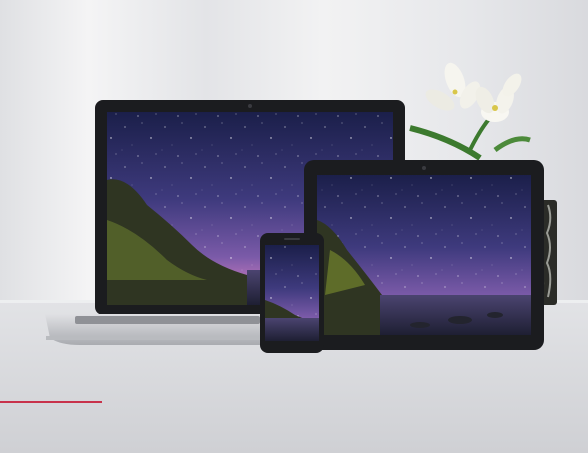 The image size is (588, 453). Describe the element at coordinates (51, 402) in the screenshot. I see `accent-line` at that location.